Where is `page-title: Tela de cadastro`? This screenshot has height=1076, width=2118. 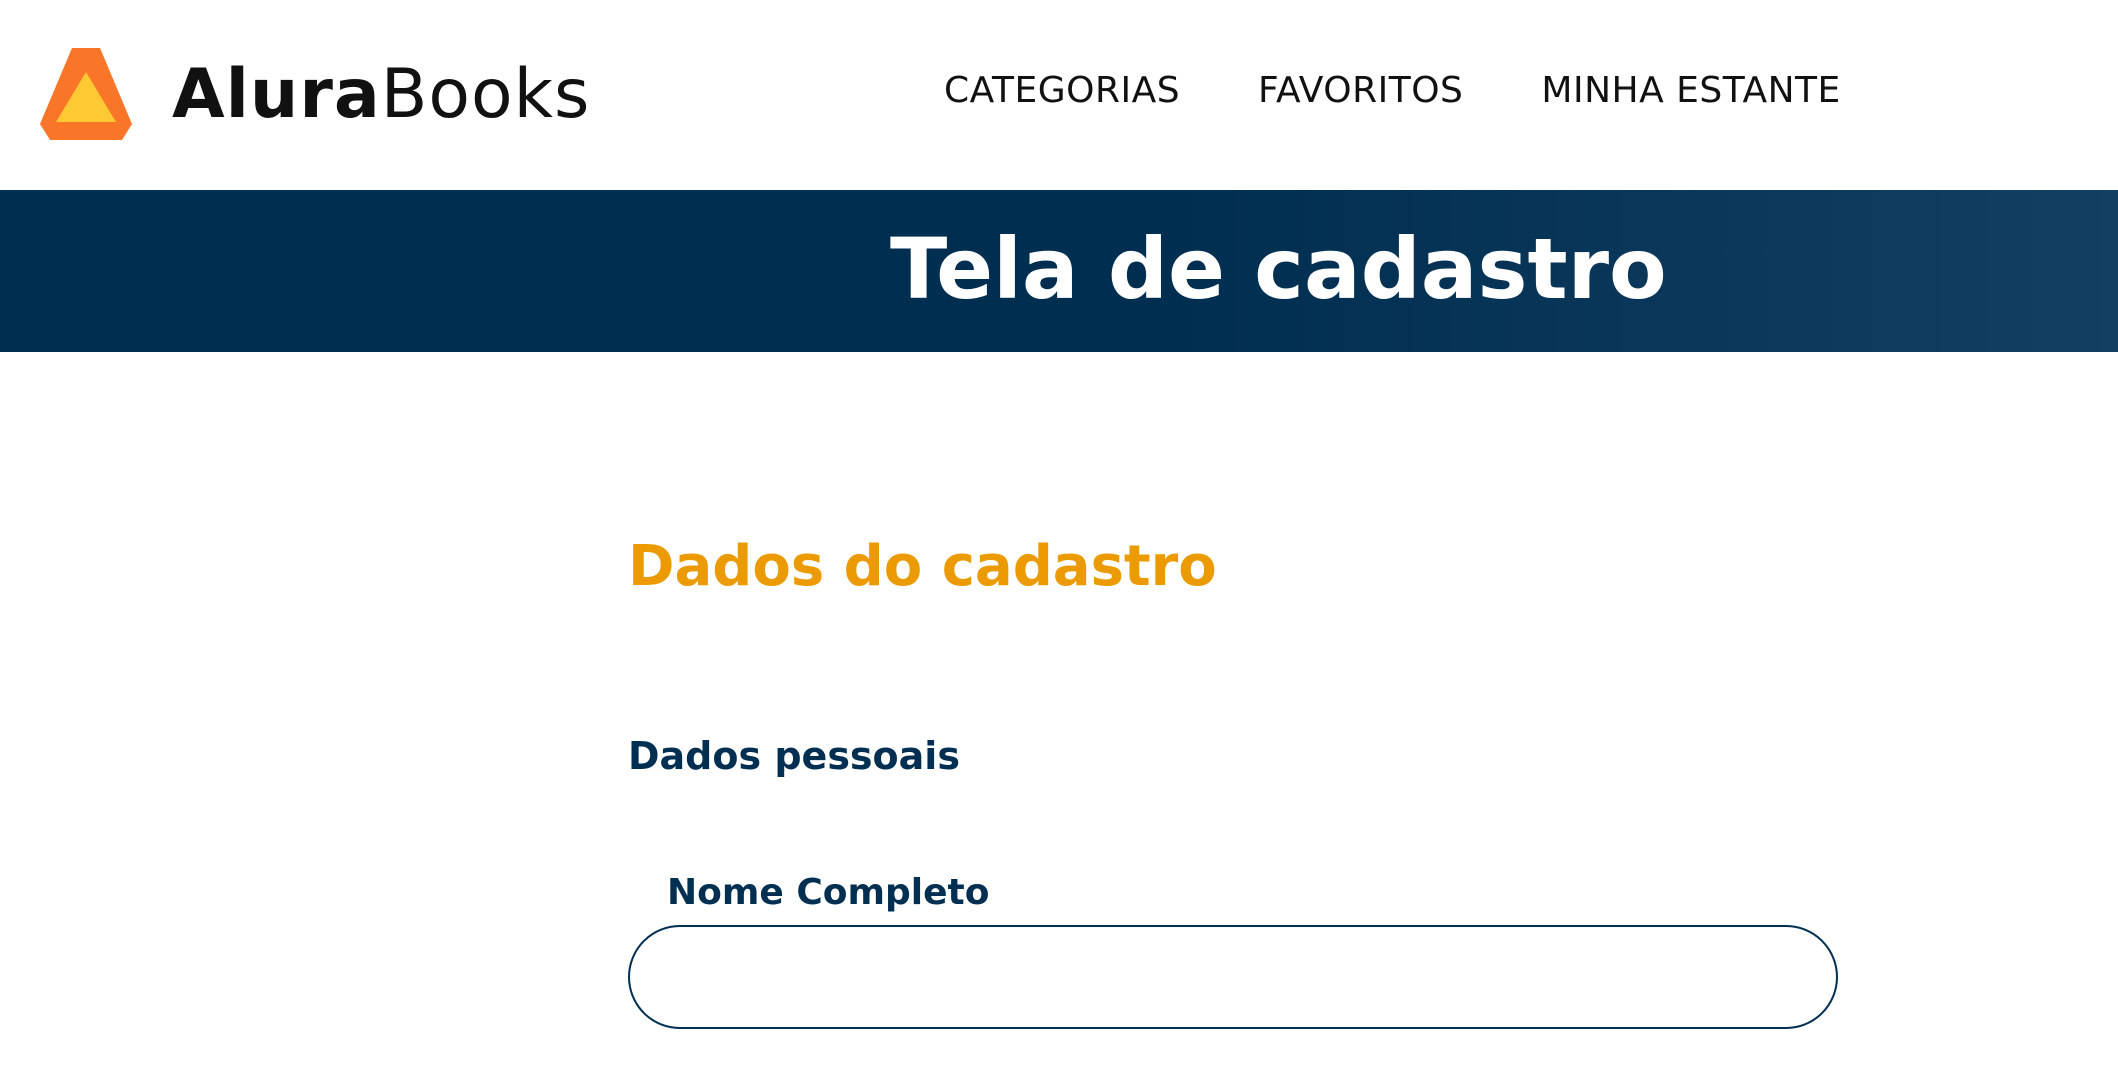
page-title: Tela de cadastro is located at coordinates (1278, 269).